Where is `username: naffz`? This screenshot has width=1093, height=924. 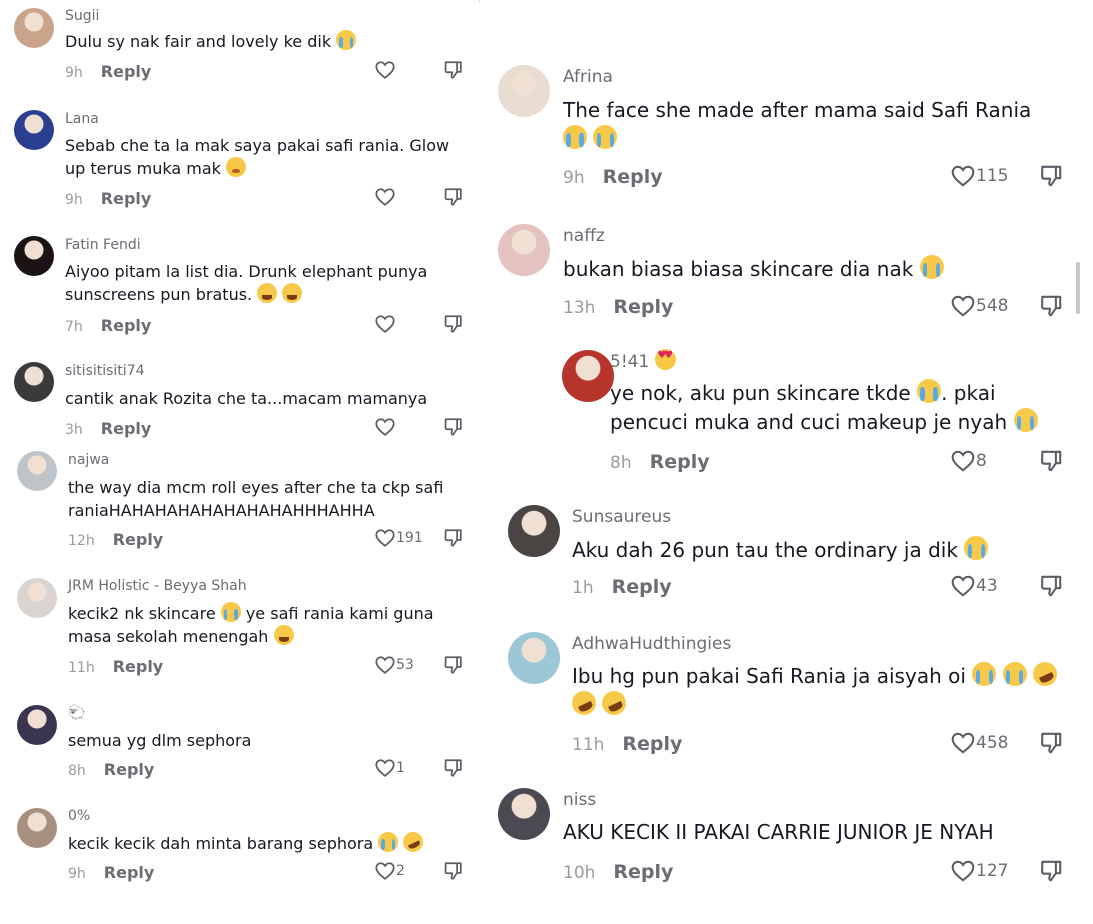 username: naffz is located at coordinates (584, 236).